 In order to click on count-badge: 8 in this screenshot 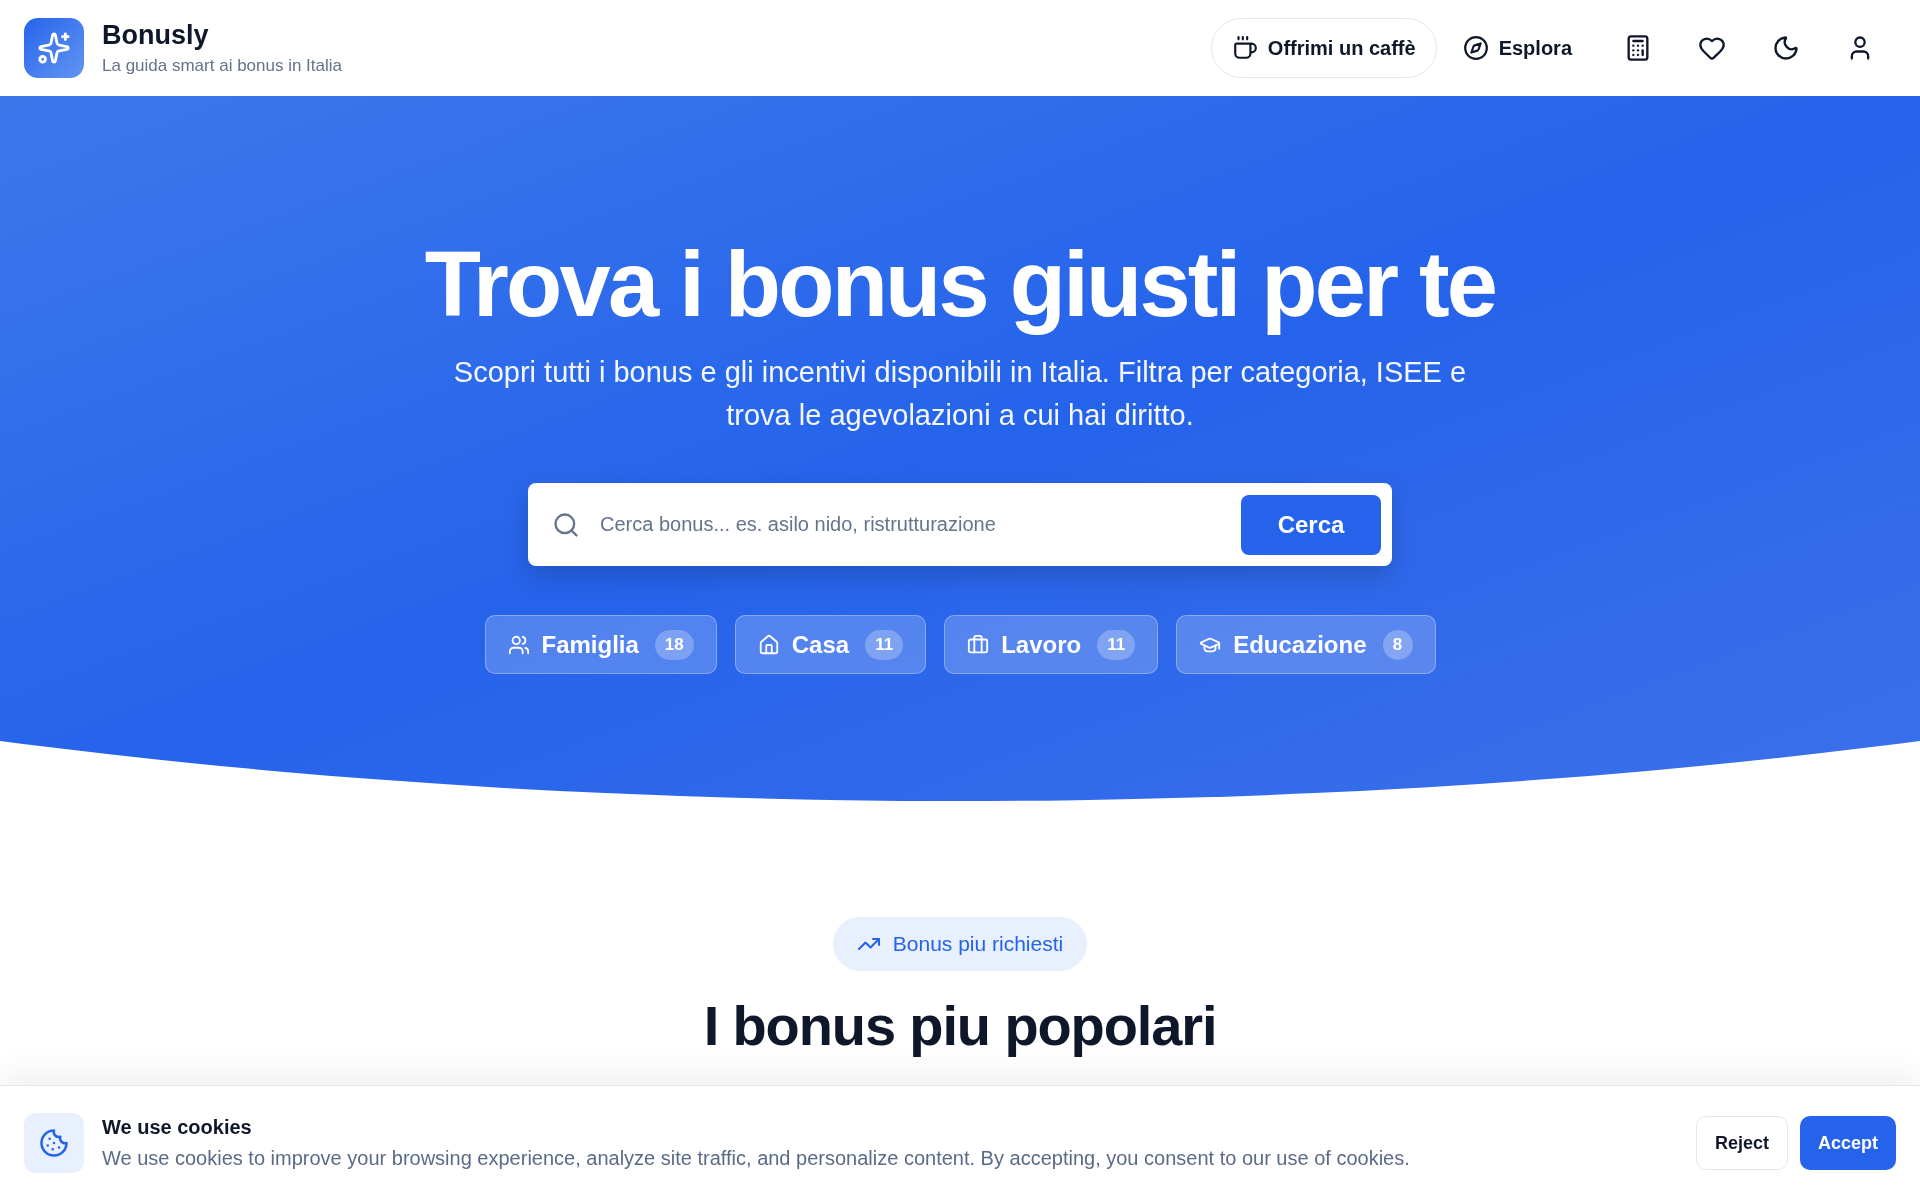, I will do `click(1397, 644)`.